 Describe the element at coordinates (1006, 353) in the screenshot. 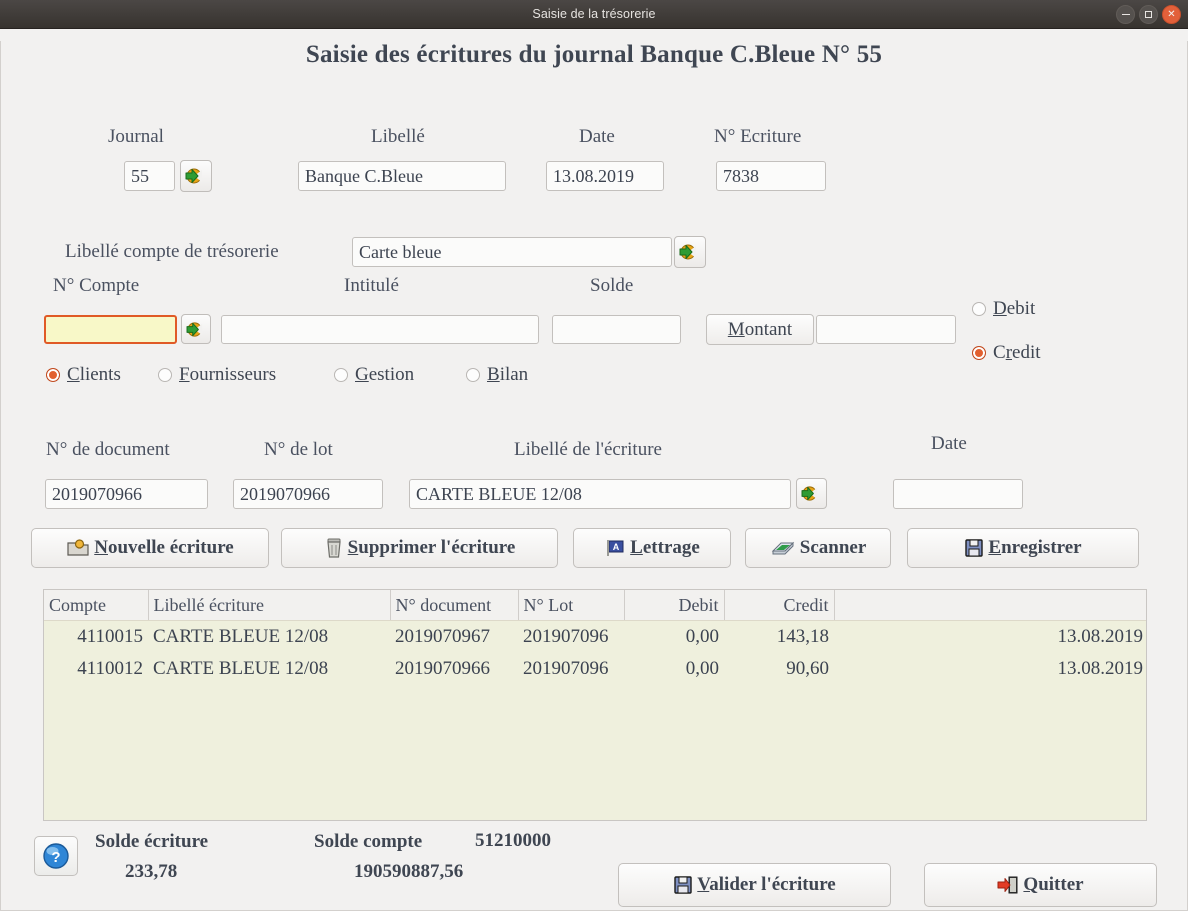

I see `radio-credit: Credit` at that location.